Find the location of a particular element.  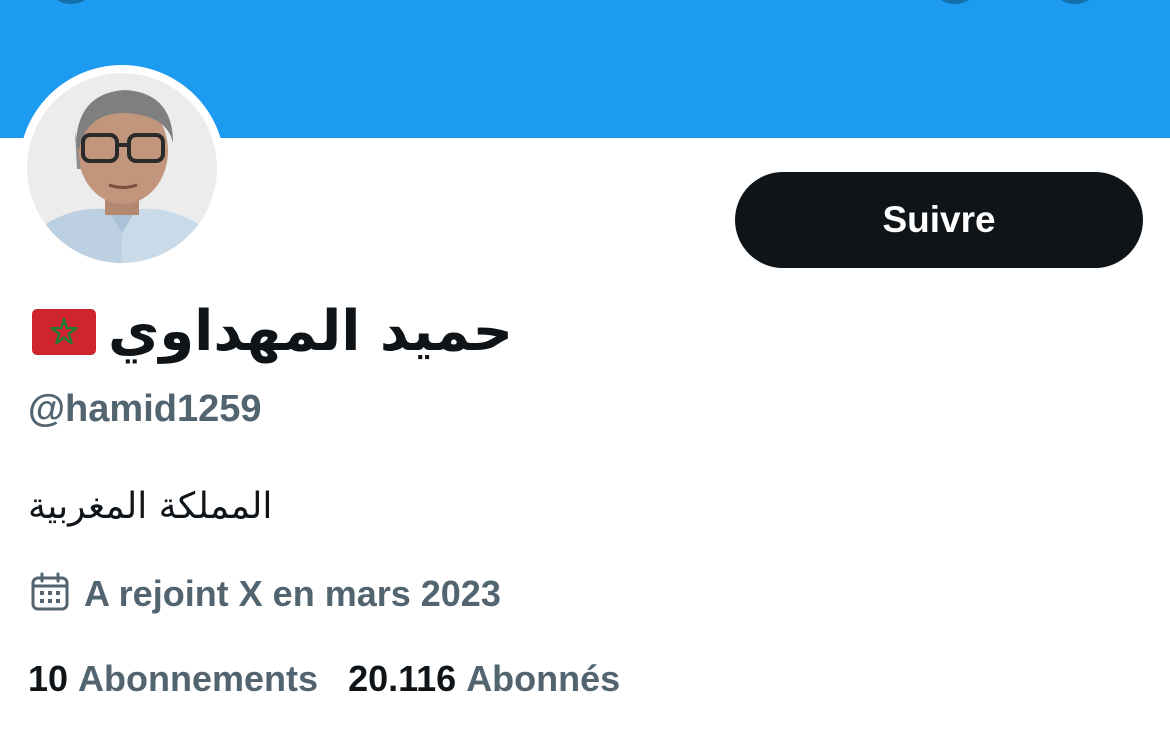

following-label: Abonnements is located at coordinates (198, 678).